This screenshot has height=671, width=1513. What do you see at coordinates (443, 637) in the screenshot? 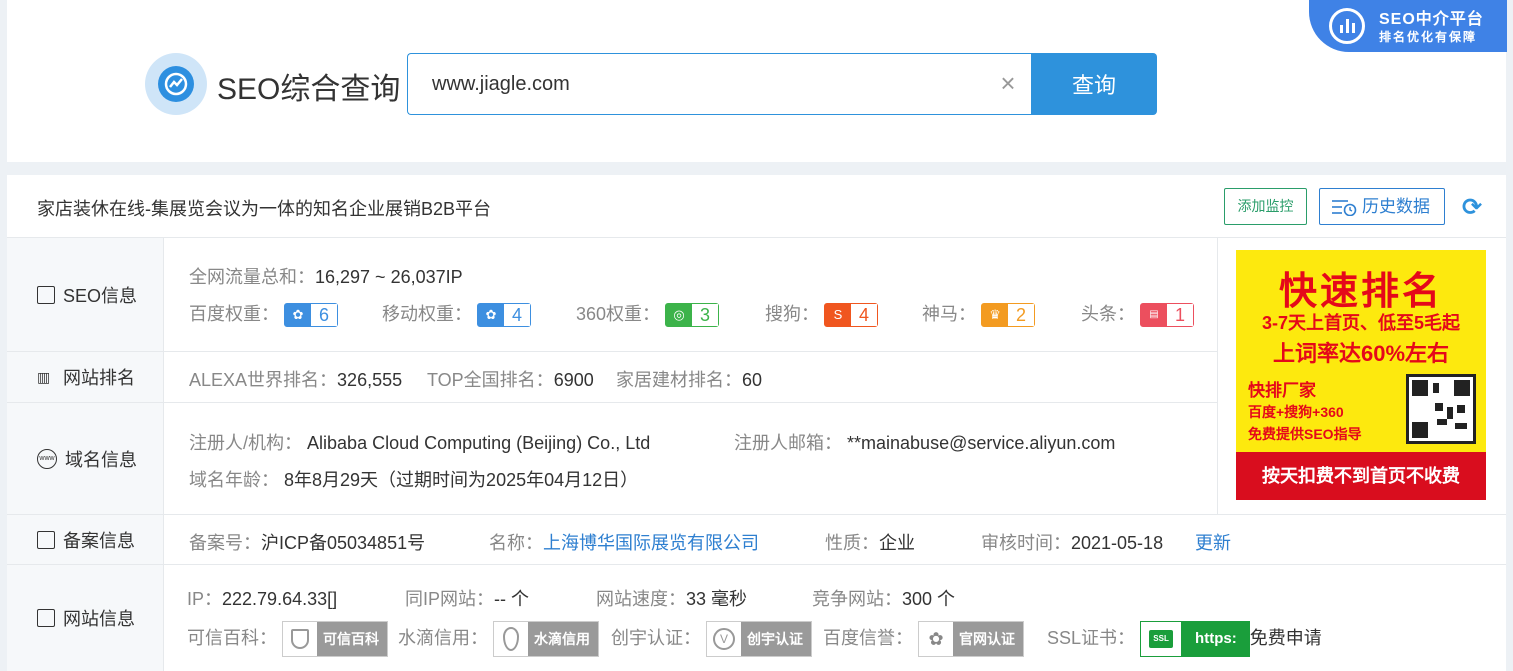
I see `cert-label: 水滴信用：` at bounding box center [443, 637].